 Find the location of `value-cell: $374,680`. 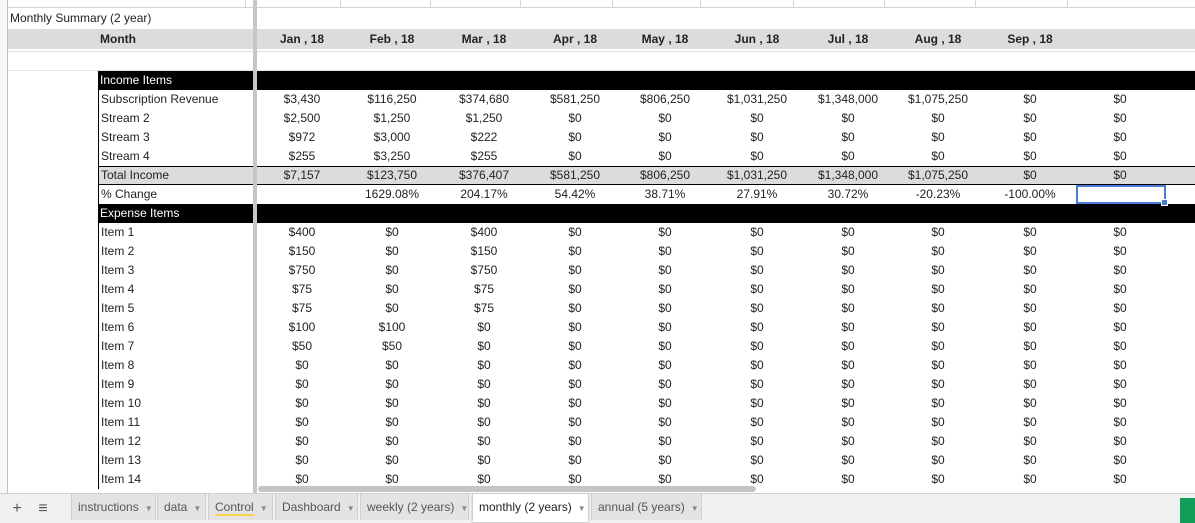

value-cell: $374,680 is located at coordinates (484, 99).